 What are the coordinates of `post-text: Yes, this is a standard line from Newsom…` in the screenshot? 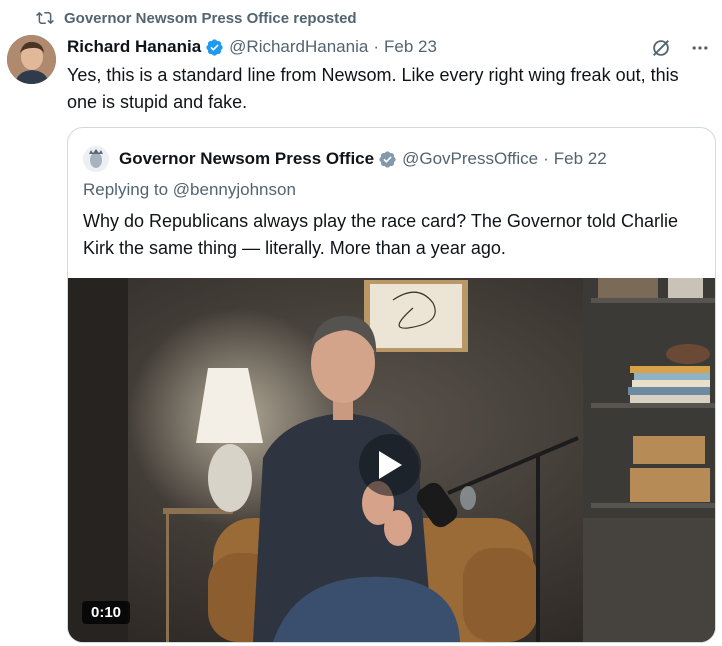 It's located at (373, 88).